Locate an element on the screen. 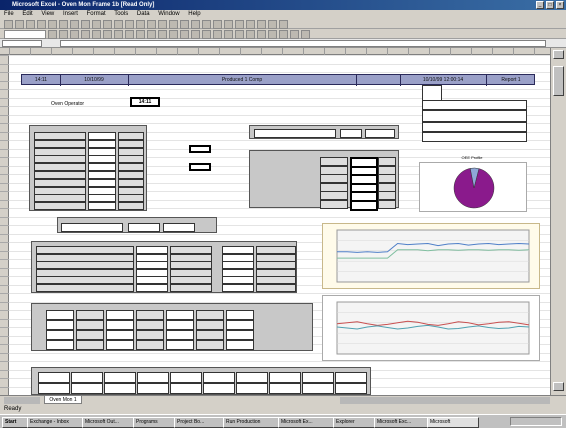  name-box is located at coordinates (22, 43).